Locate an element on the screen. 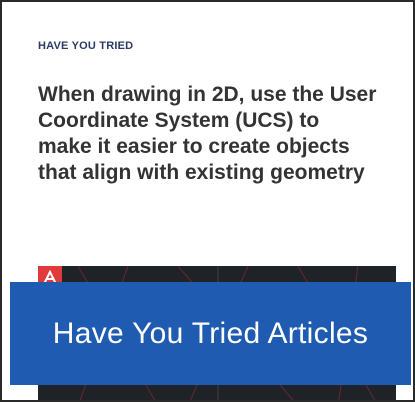 The height and width of the screenshot is (402, 415). banner-label: Have You Tried Articles is located at coordinates (210, 333).